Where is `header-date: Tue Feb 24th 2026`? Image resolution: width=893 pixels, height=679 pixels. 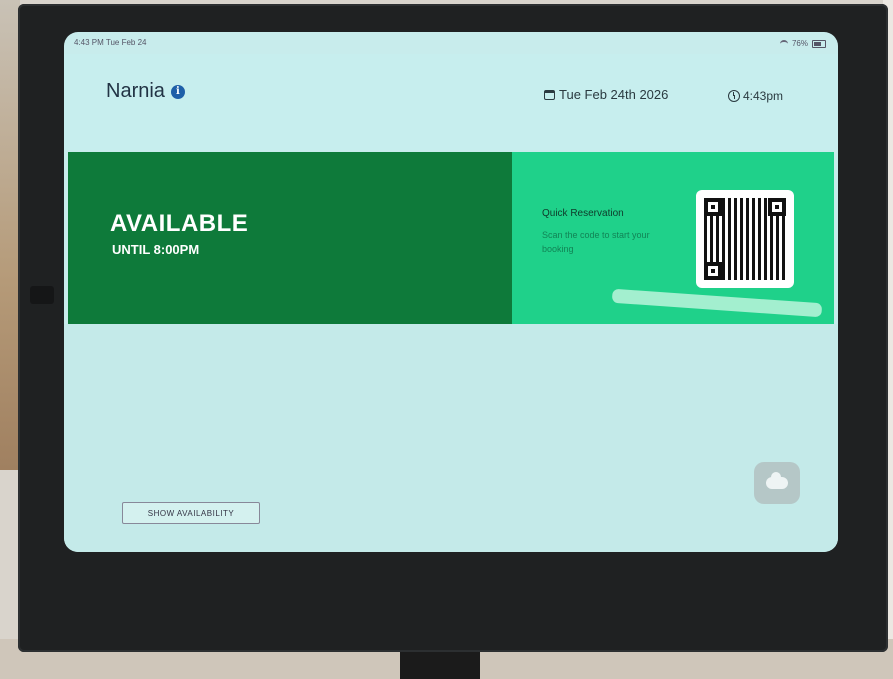 header-date: Tue Feb 24th 2026 is located at coordinates (606, 94).